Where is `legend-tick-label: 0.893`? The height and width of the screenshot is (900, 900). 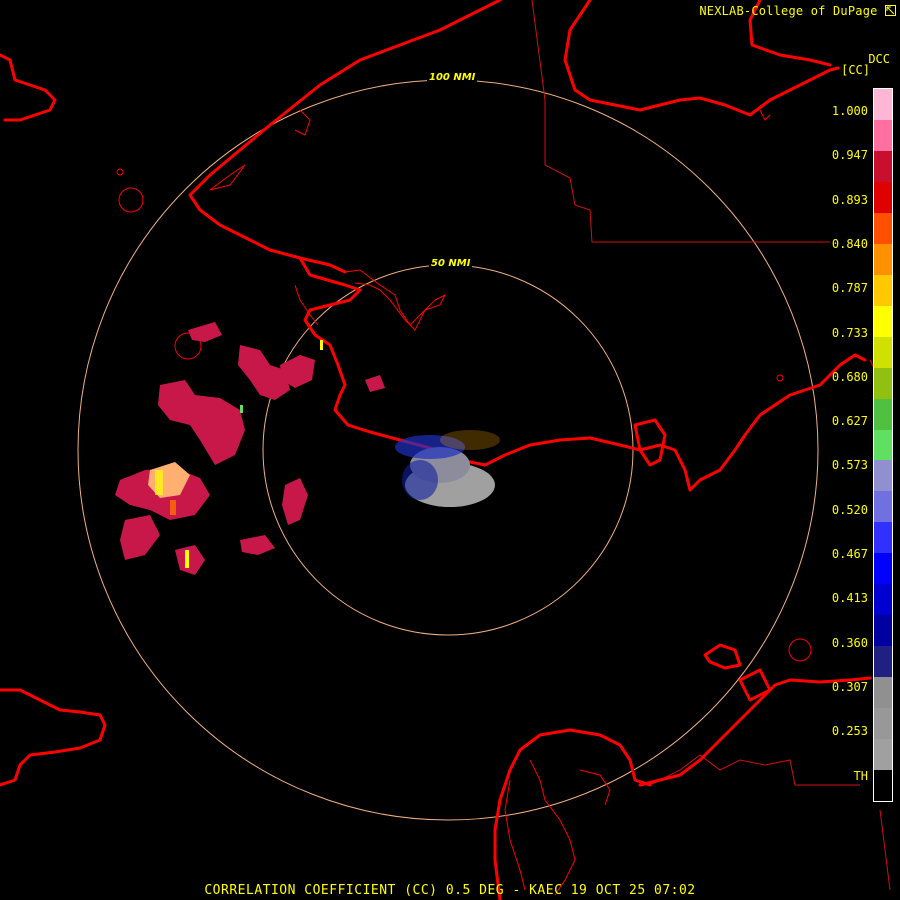
legend-tick-label: 0.893 is located at coordinates (849, 199).